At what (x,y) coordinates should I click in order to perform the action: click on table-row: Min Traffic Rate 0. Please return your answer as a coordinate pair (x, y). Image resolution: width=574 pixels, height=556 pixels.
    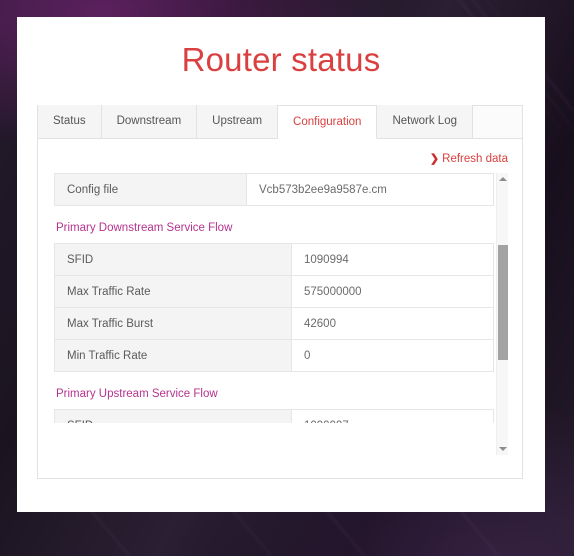
    Looking at the image, I should click on (274, 355).